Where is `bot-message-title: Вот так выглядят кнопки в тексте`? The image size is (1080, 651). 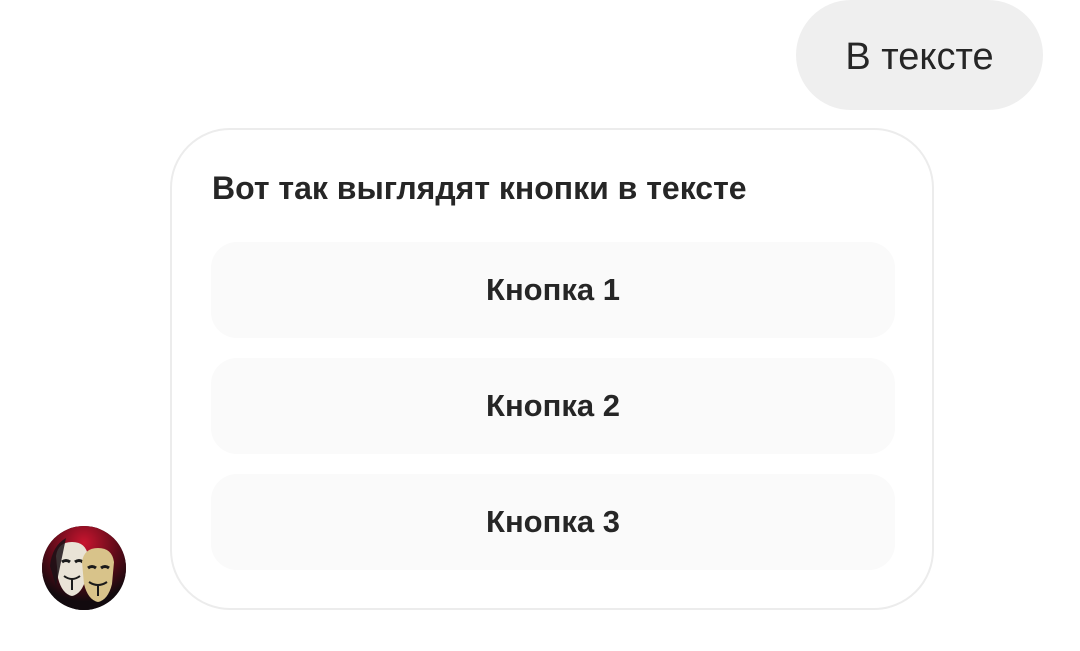
bot-message-title: Вот так выглядят кнопки в тексте is located at coordinates (479, 188).